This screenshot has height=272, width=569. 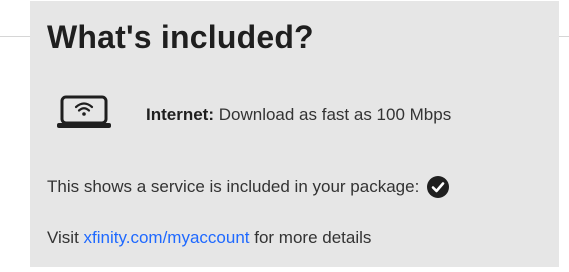 I want to click on feature-text: Internet: Download as fast as 100 Mbps, so click(x=298, y=115).